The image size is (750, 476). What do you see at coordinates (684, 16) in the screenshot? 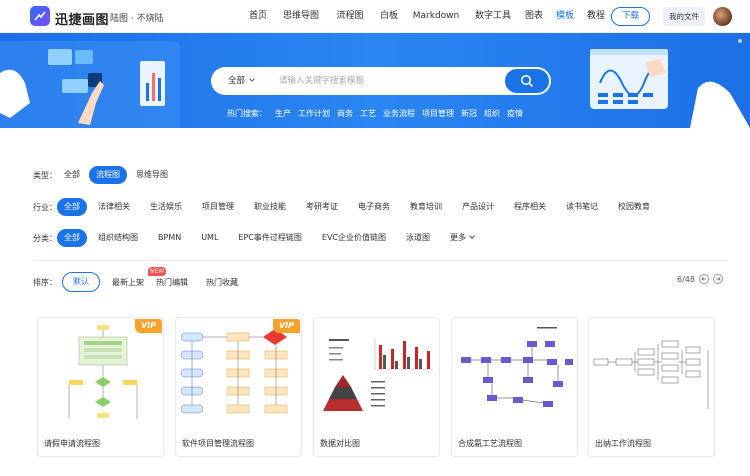
I see `my-files-button: 我的文件` at bounding box center [684, 16].